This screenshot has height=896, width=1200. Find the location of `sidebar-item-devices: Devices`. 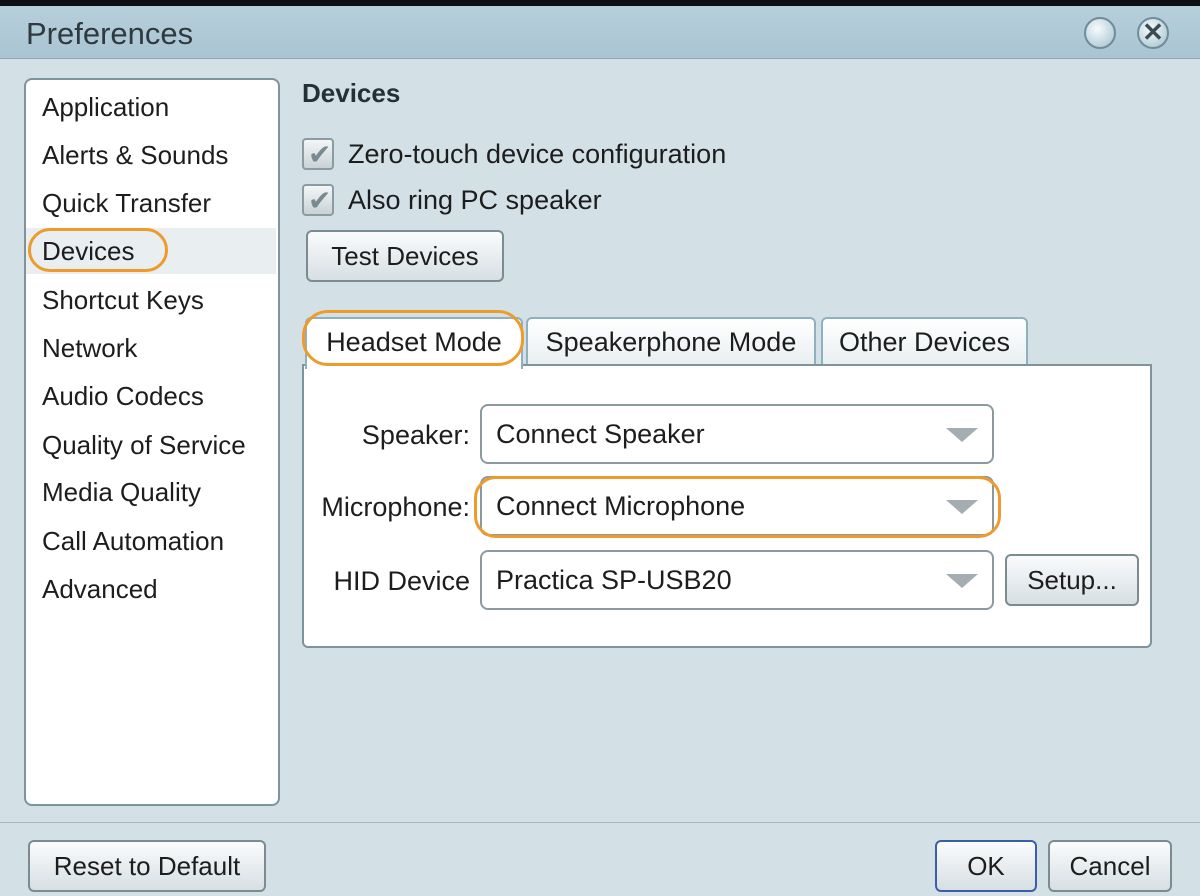

sidebar-item-devices: Devices is located at coordinates (151, 251).